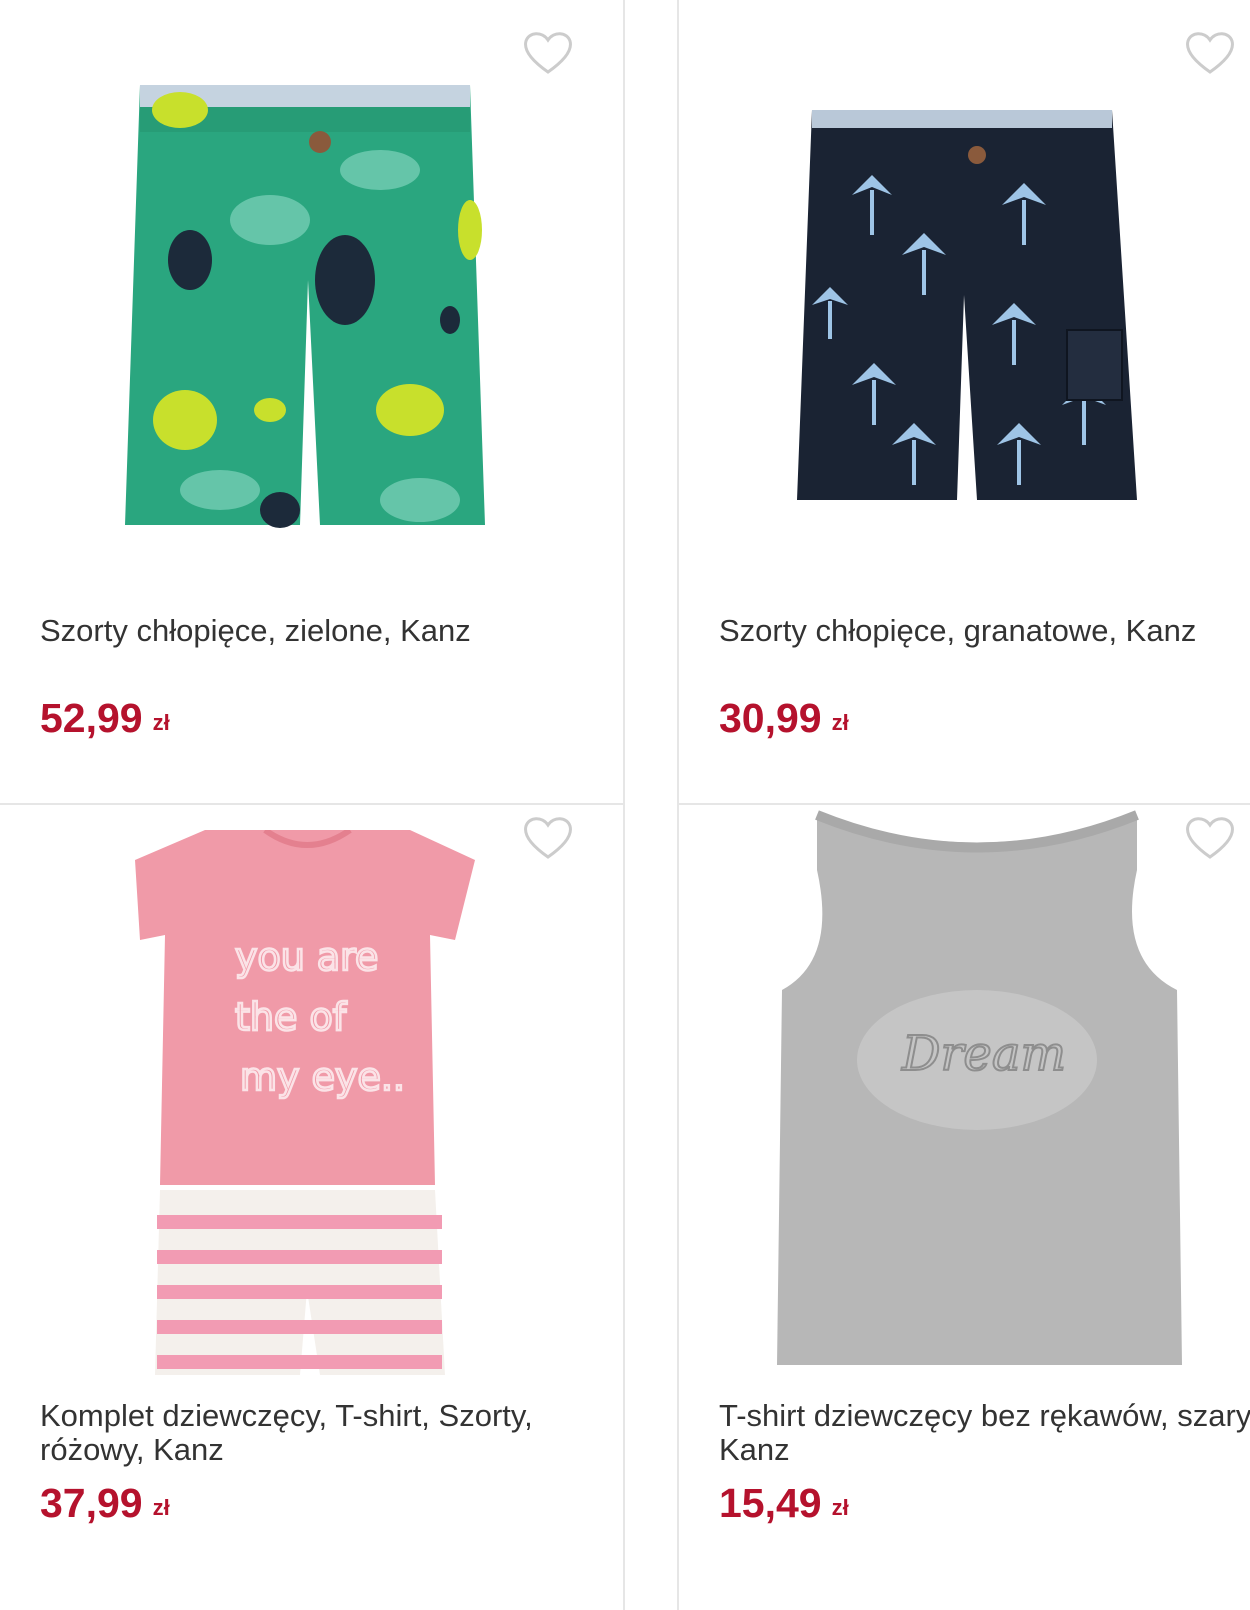 The image size is (1250, 1610). I want to click on price-value: 15,49, so click(770, 1503).